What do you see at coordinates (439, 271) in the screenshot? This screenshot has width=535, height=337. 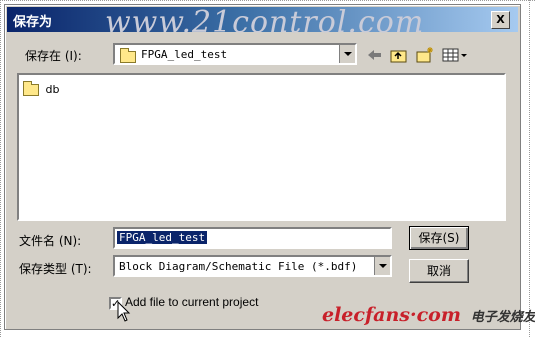 I see `cancel-button: 取消` at bounding box center [439, 271].